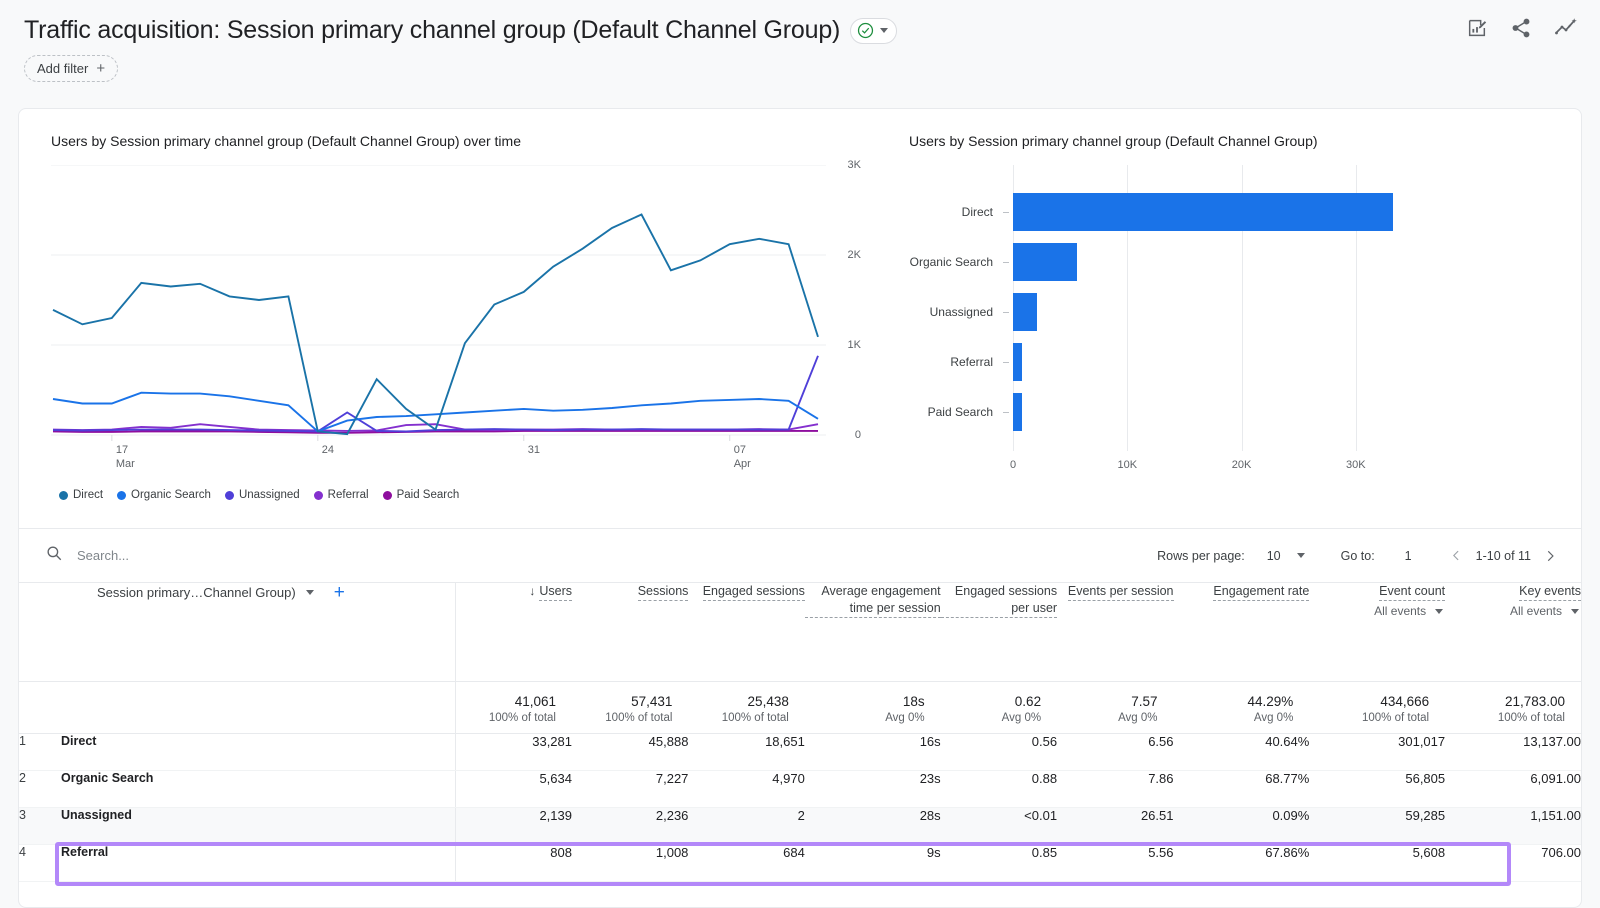  I want to click on rows-per-page-select: 10, so click(1287, 556).